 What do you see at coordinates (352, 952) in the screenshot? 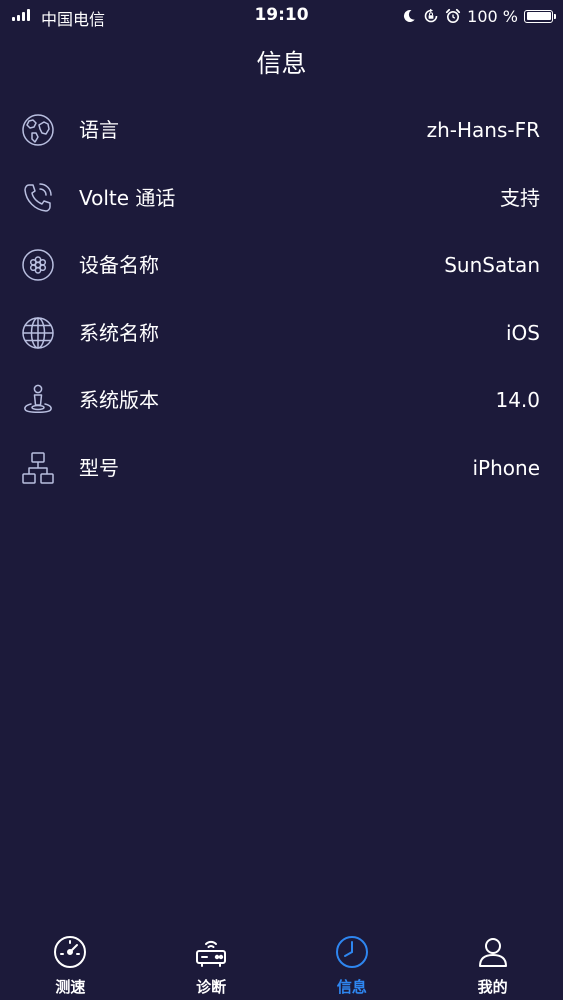
I see `clock-icon` at bounding box center [352, 952].